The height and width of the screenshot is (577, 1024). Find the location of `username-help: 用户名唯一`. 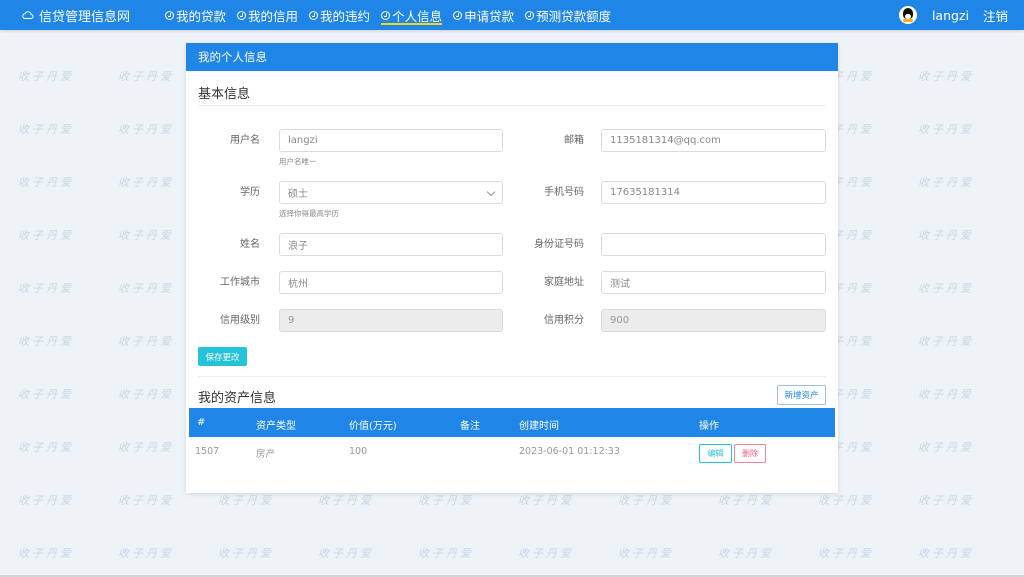

username-help: 用户名唯一 is located at coordinates (298, 161).